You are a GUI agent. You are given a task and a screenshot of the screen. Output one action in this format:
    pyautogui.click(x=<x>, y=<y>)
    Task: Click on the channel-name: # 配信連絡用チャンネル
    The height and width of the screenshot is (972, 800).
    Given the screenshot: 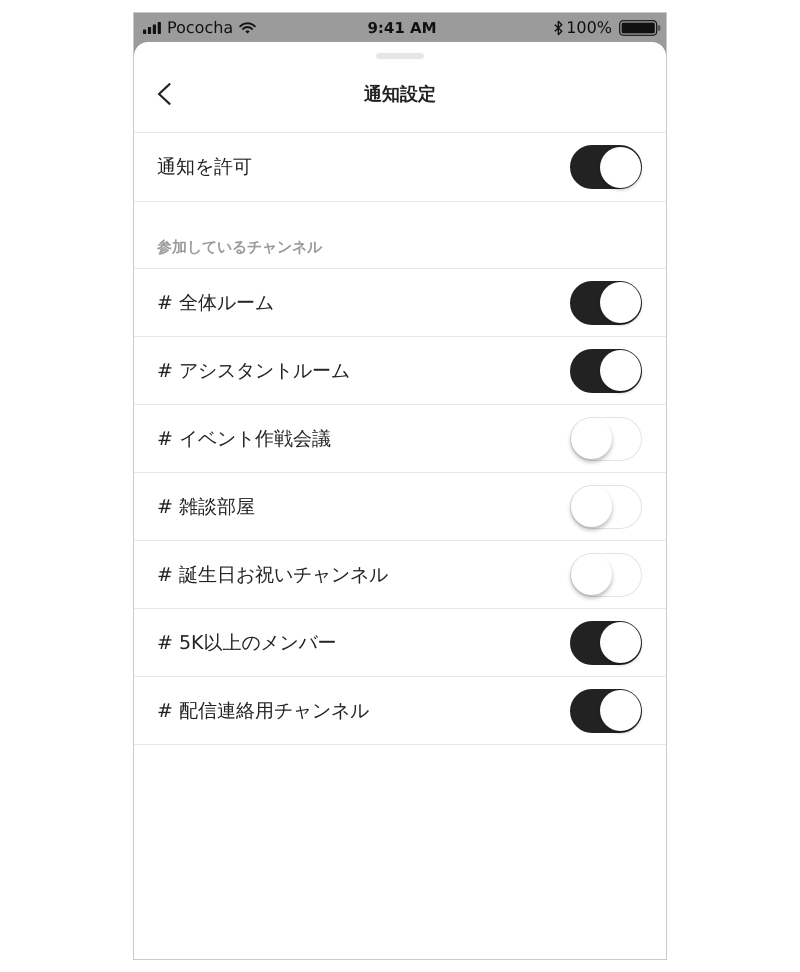 What is the action you would take?
    pyautogui.click(x=263, y=711)
    